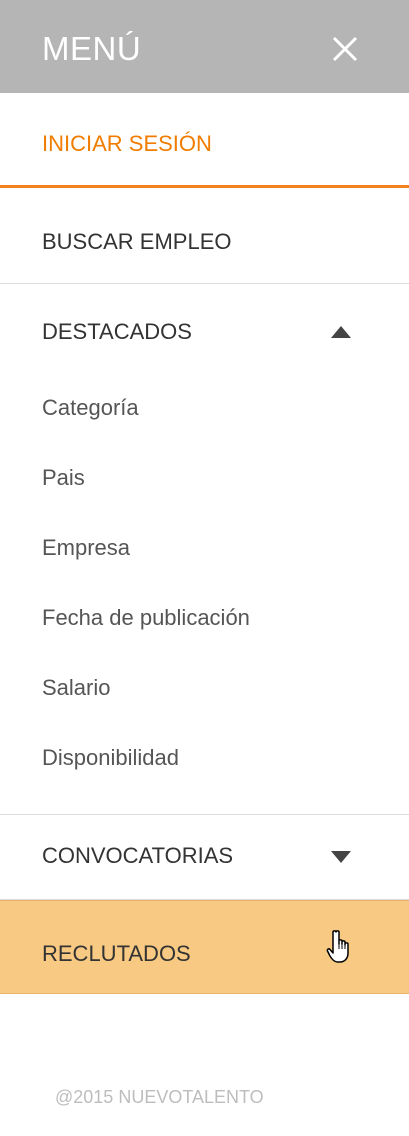 The width and height of the screenshot is (409, 1136). I want to click on hand-pointer-icon, so click(337, 946).